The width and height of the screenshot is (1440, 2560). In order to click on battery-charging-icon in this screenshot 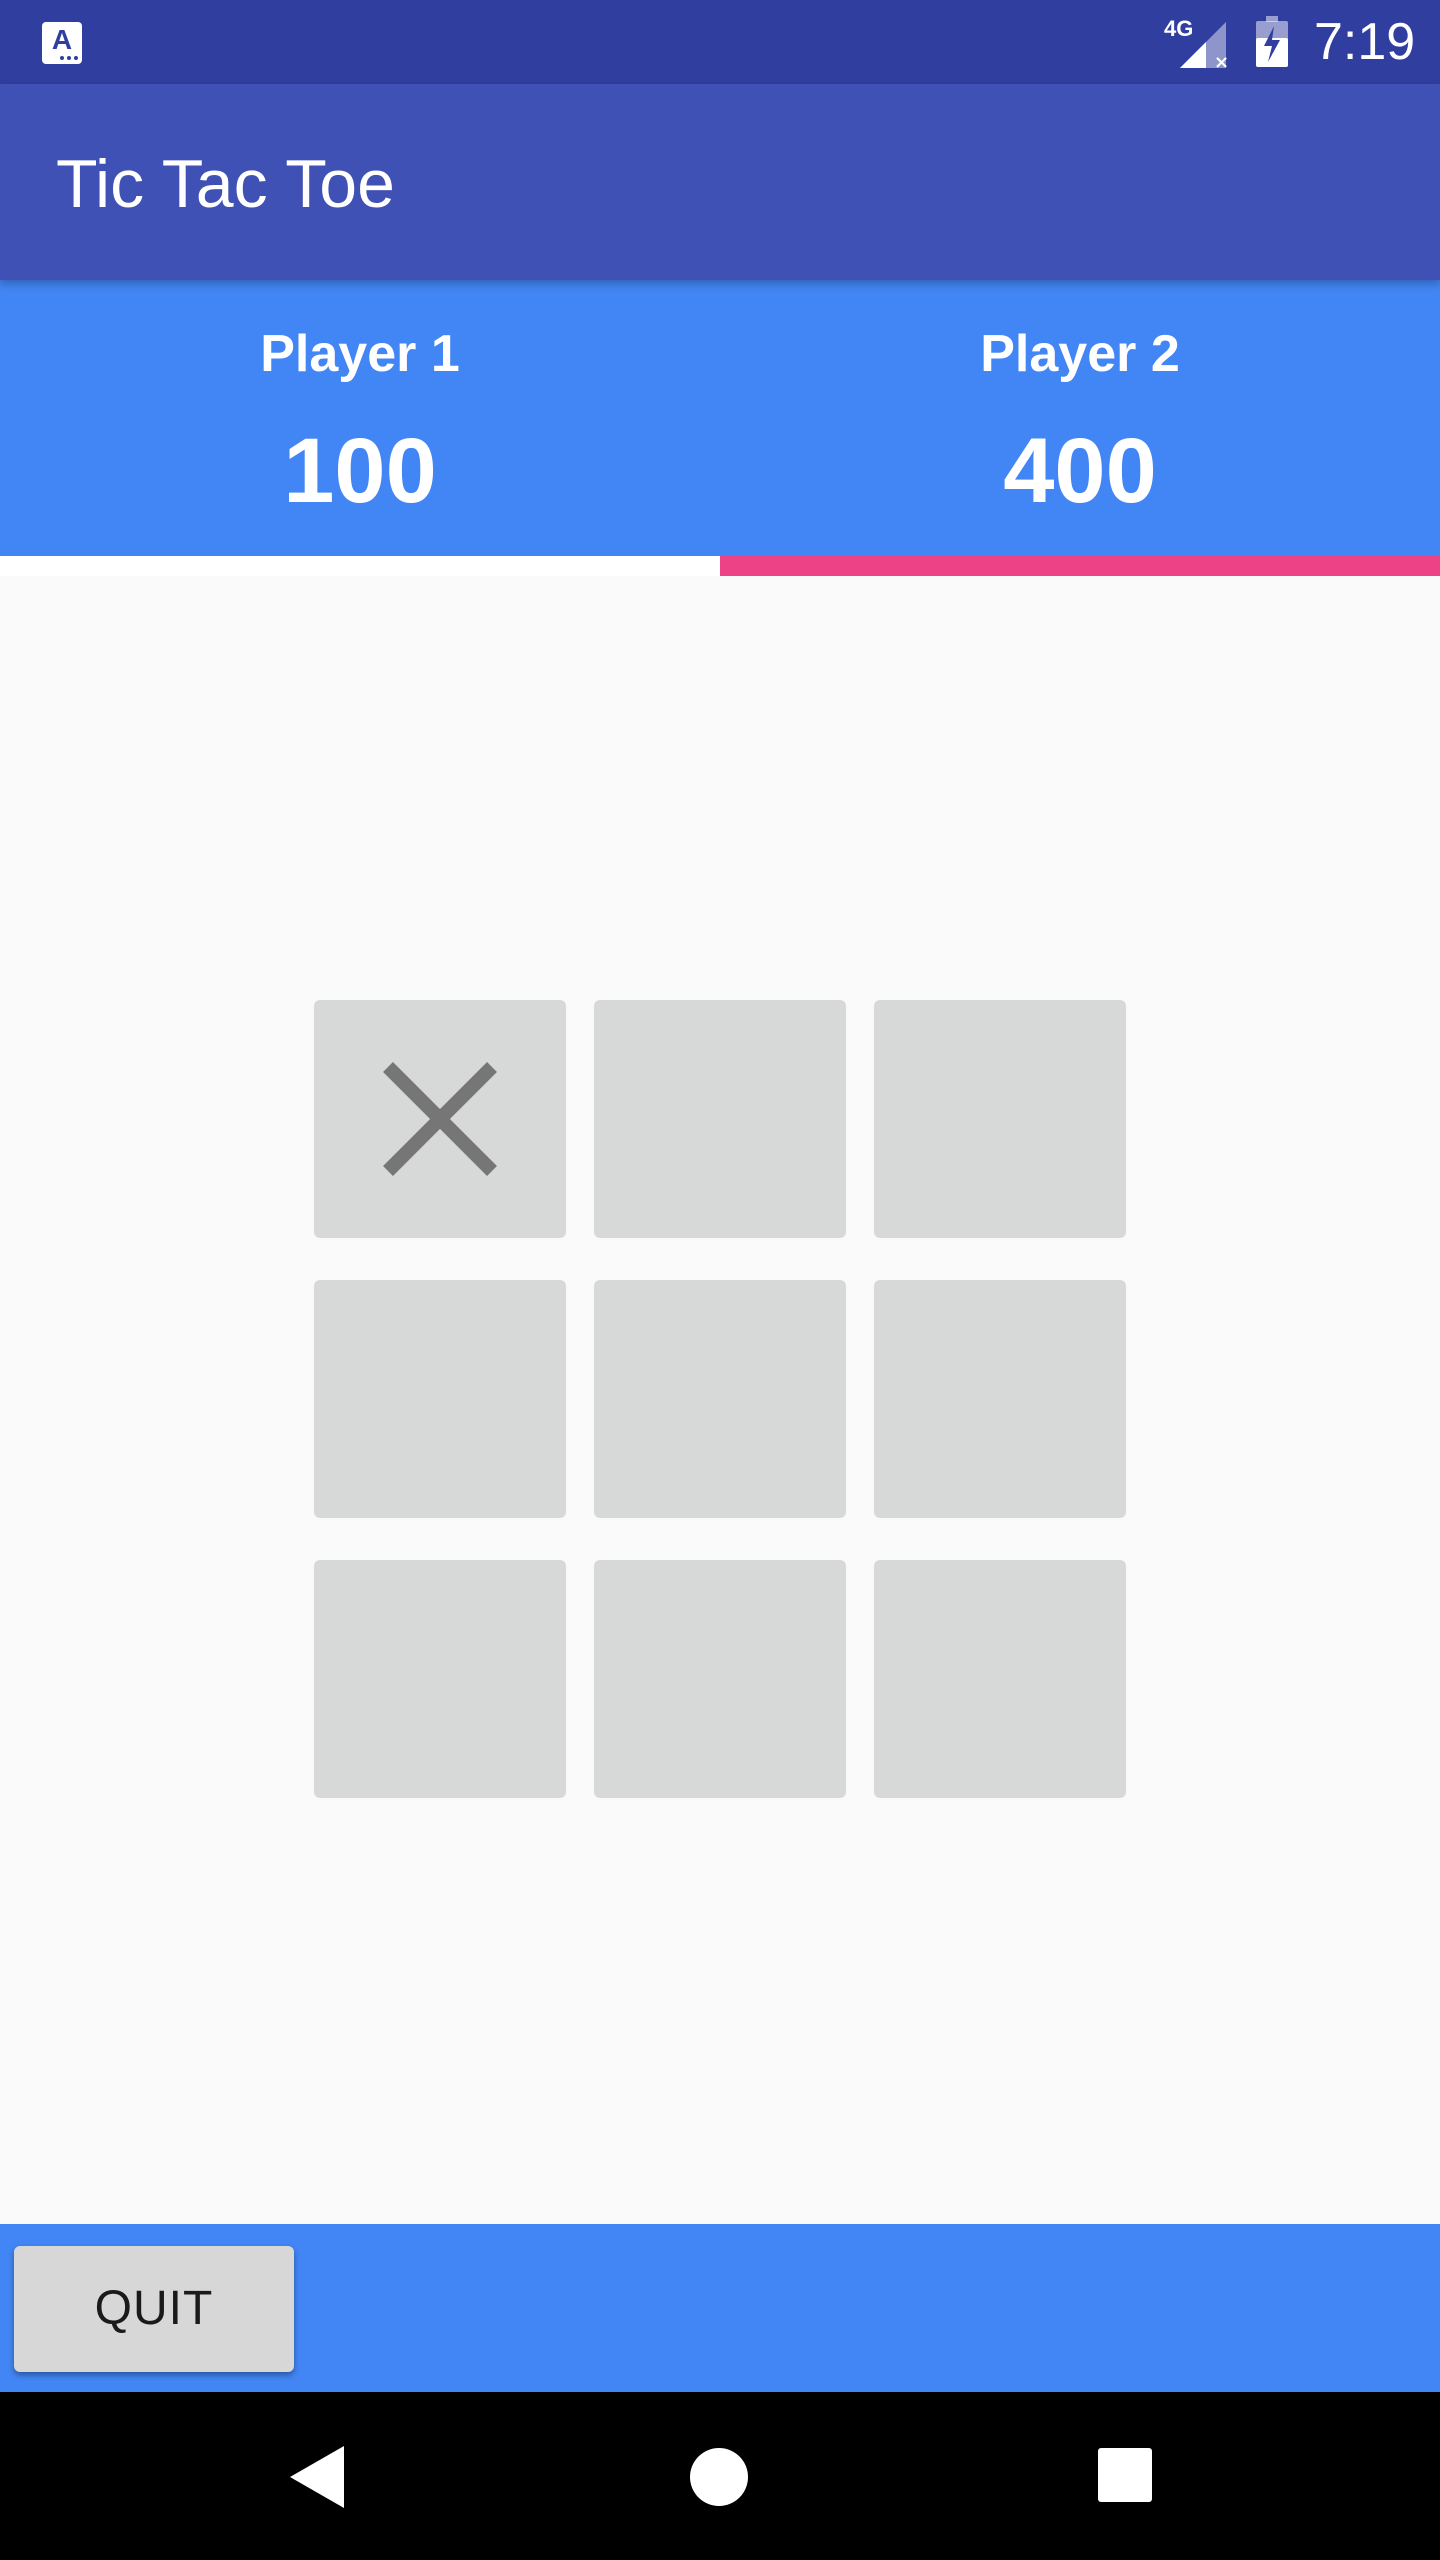, I will do `click(1272, 41)`.